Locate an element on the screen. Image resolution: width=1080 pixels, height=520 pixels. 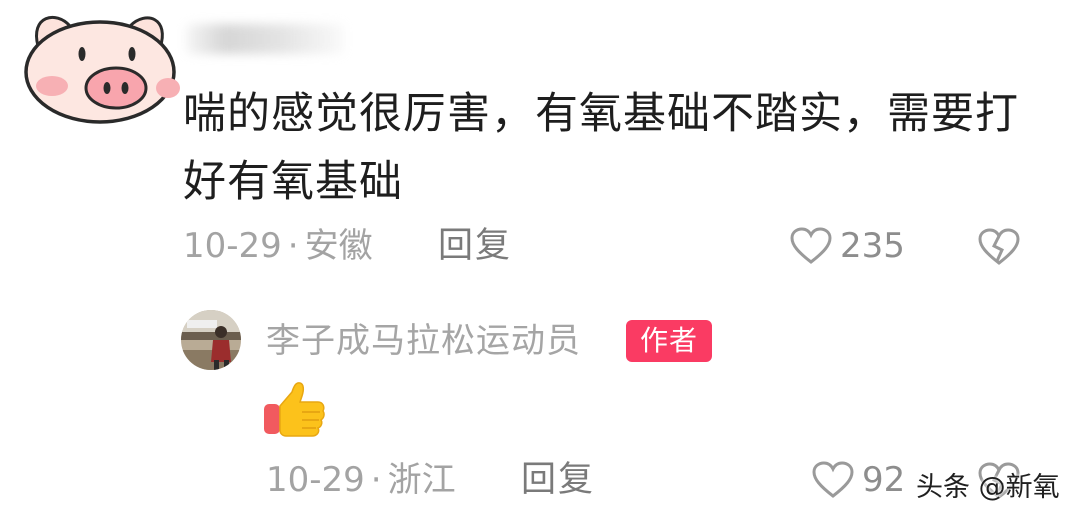
comment-meta: 10-29 · 安徽 is located at coordinates (278, 246).